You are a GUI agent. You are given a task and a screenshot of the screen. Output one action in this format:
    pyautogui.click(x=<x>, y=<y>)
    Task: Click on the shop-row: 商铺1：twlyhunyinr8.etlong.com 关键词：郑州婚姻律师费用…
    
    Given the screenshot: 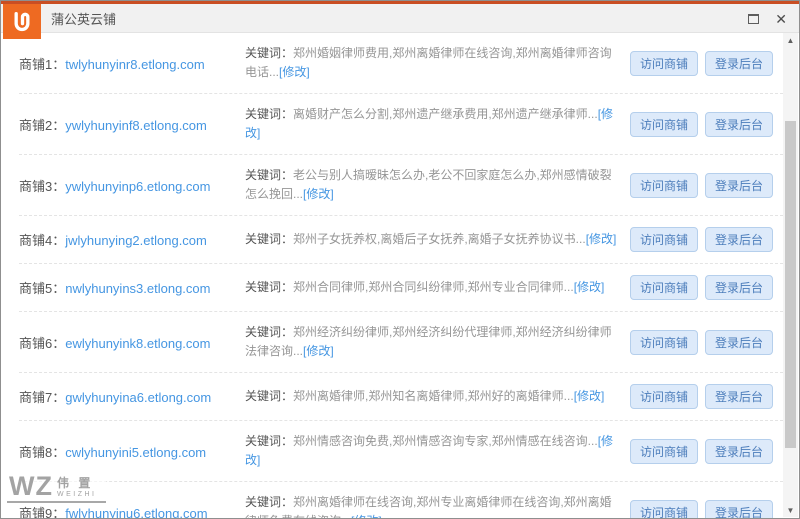 What is the action you would take?
    pyautogui.click(x=401, y=63)
    